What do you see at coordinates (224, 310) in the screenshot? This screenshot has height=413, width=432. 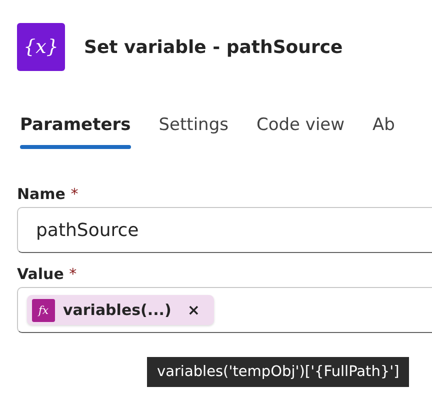 I see `value-field: fx variables(...) ×` at bounding box center [224, 310].